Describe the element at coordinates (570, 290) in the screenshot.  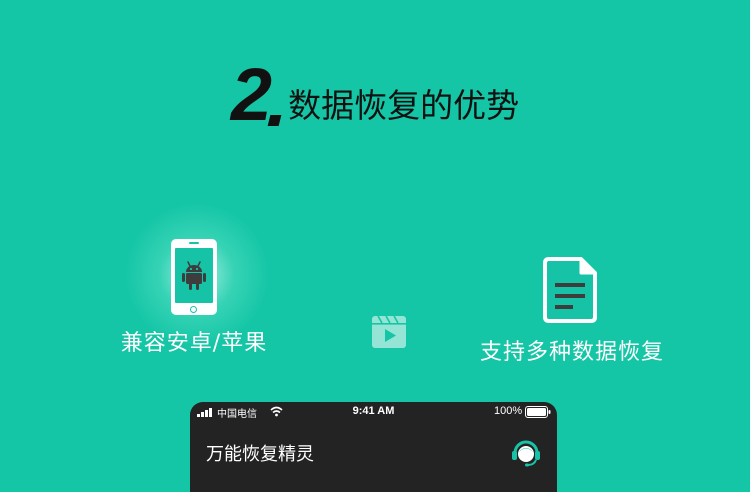
I see `document-icon` at that location.